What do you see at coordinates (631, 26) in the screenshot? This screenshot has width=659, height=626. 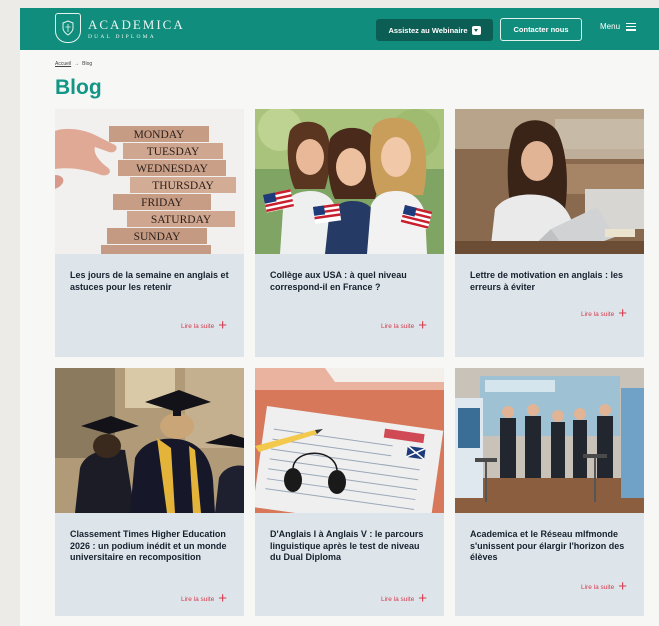 I see `hamburger-icon` at bounding box center [631, 26].